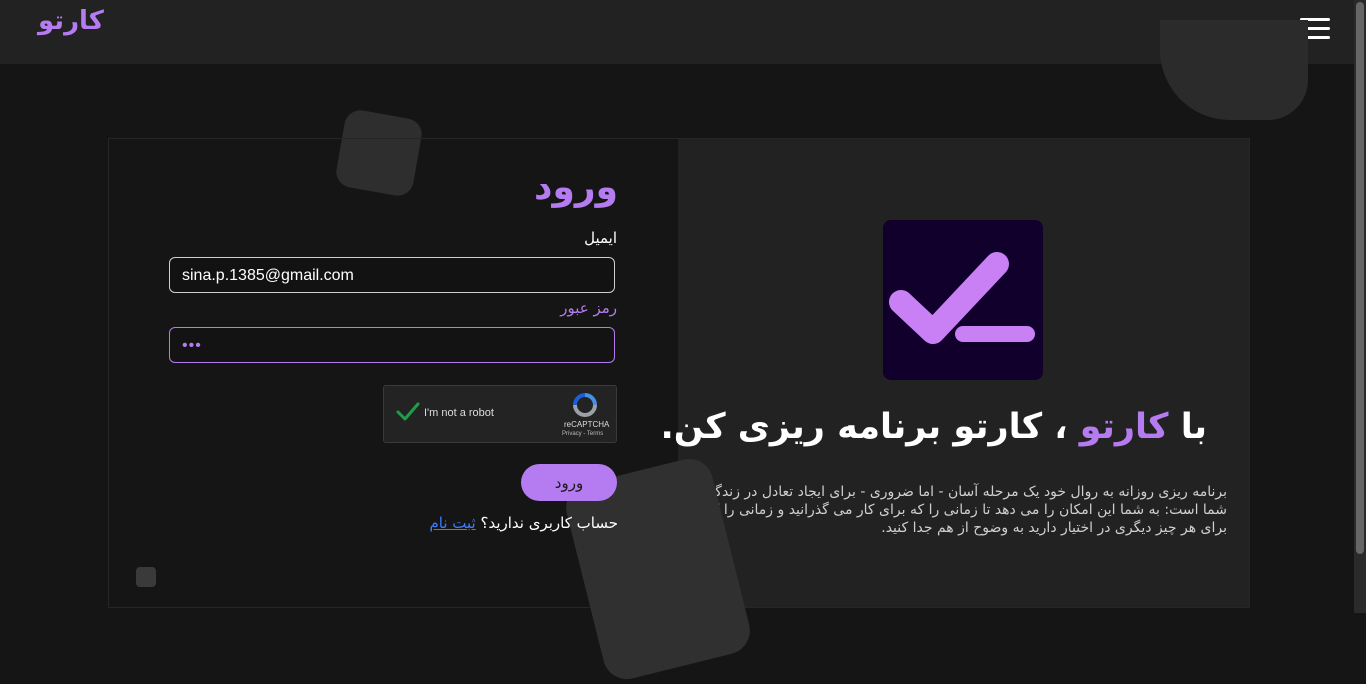 The width and height of the screenshot is (1366, 684). I want to click on password-field: •••, so click(392, 345).